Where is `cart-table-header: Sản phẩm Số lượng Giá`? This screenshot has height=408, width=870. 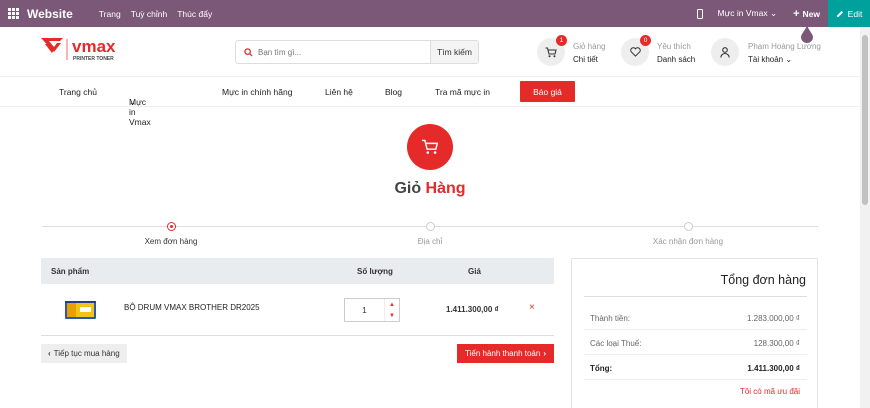
cart-table-header: Sản phẩm Số lượng Giá is located at coordinates (297, 271).